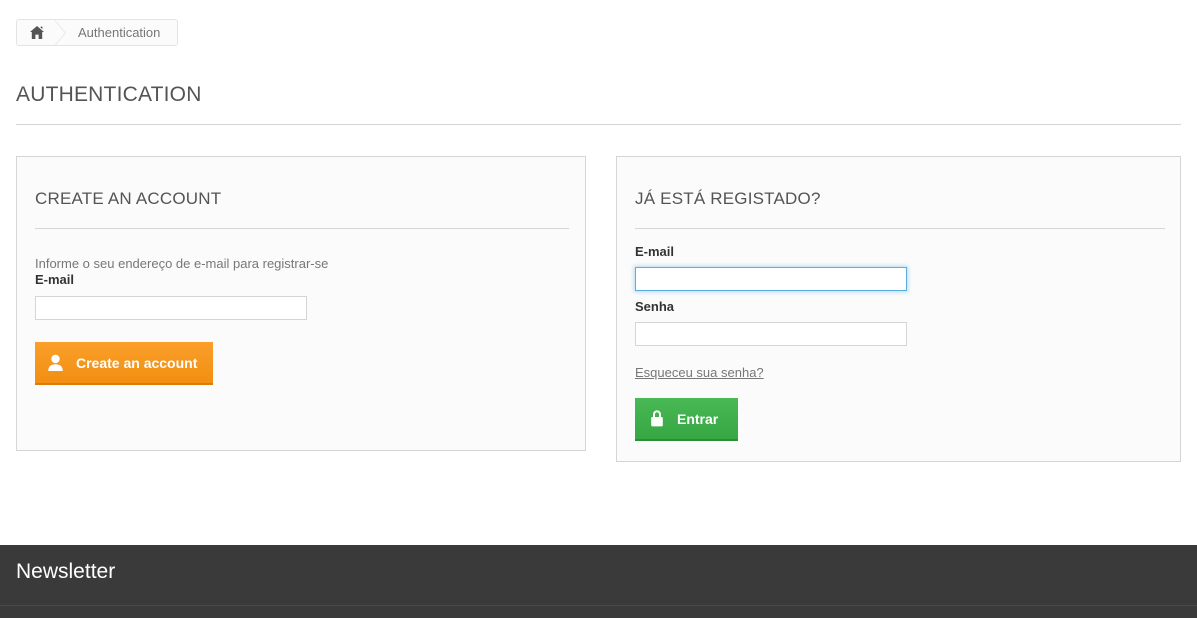 This screenshot has width=1197, height=618. Describe the element at coordinates (598, 605) in the screenshot. I see `footer-divider` at that location.